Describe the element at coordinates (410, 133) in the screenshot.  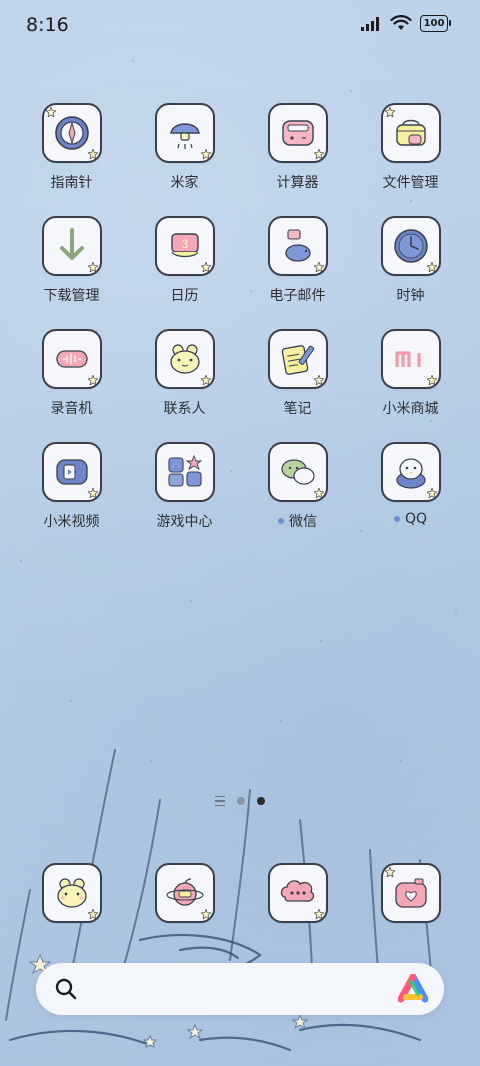
I see `folder-bag-icon` at that location.